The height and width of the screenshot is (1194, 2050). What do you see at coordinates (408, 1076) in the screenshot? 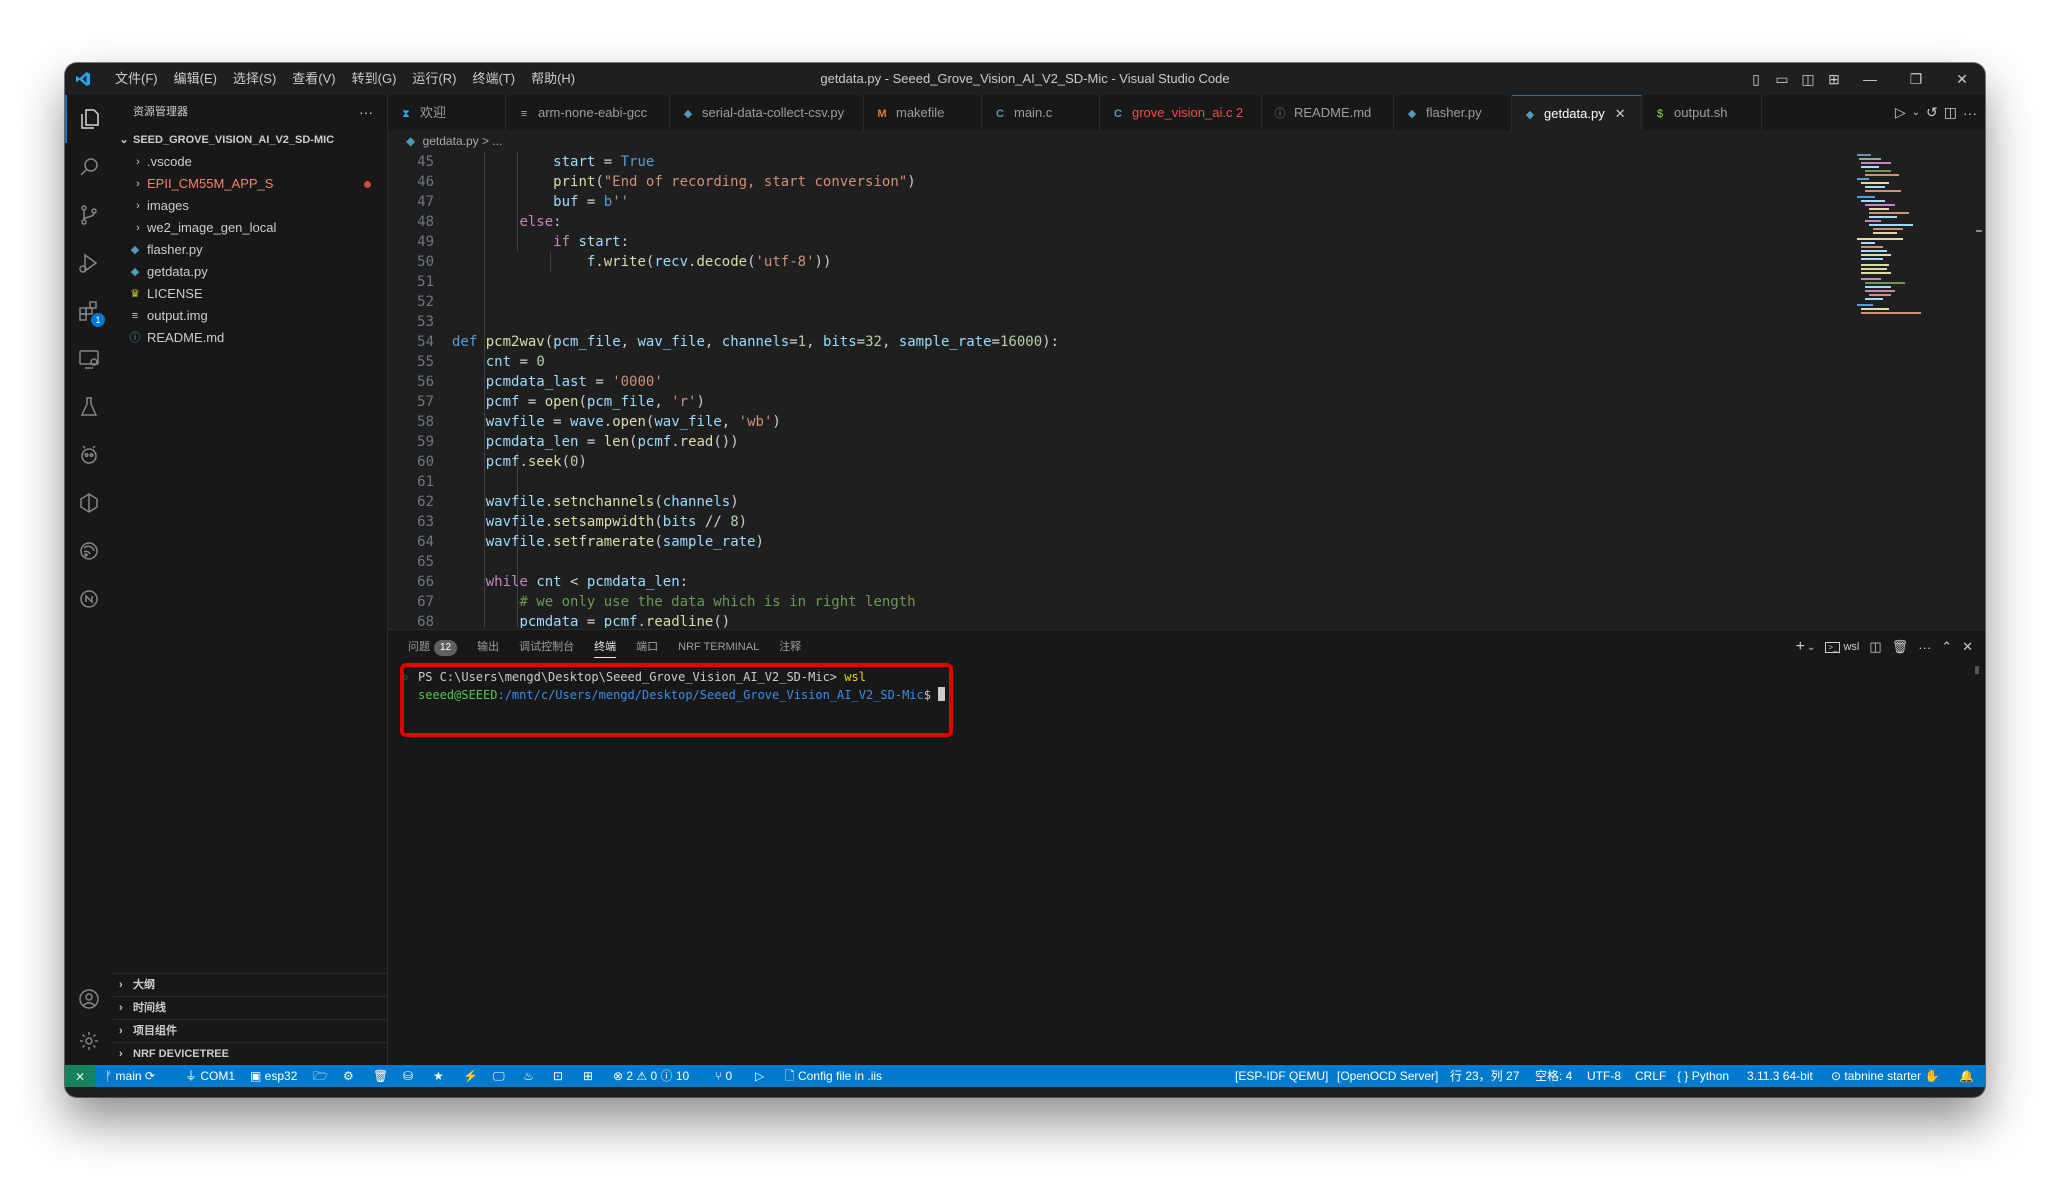
I see `build-cylinder-icon: ⛁` at bounding box center [408, 1076].